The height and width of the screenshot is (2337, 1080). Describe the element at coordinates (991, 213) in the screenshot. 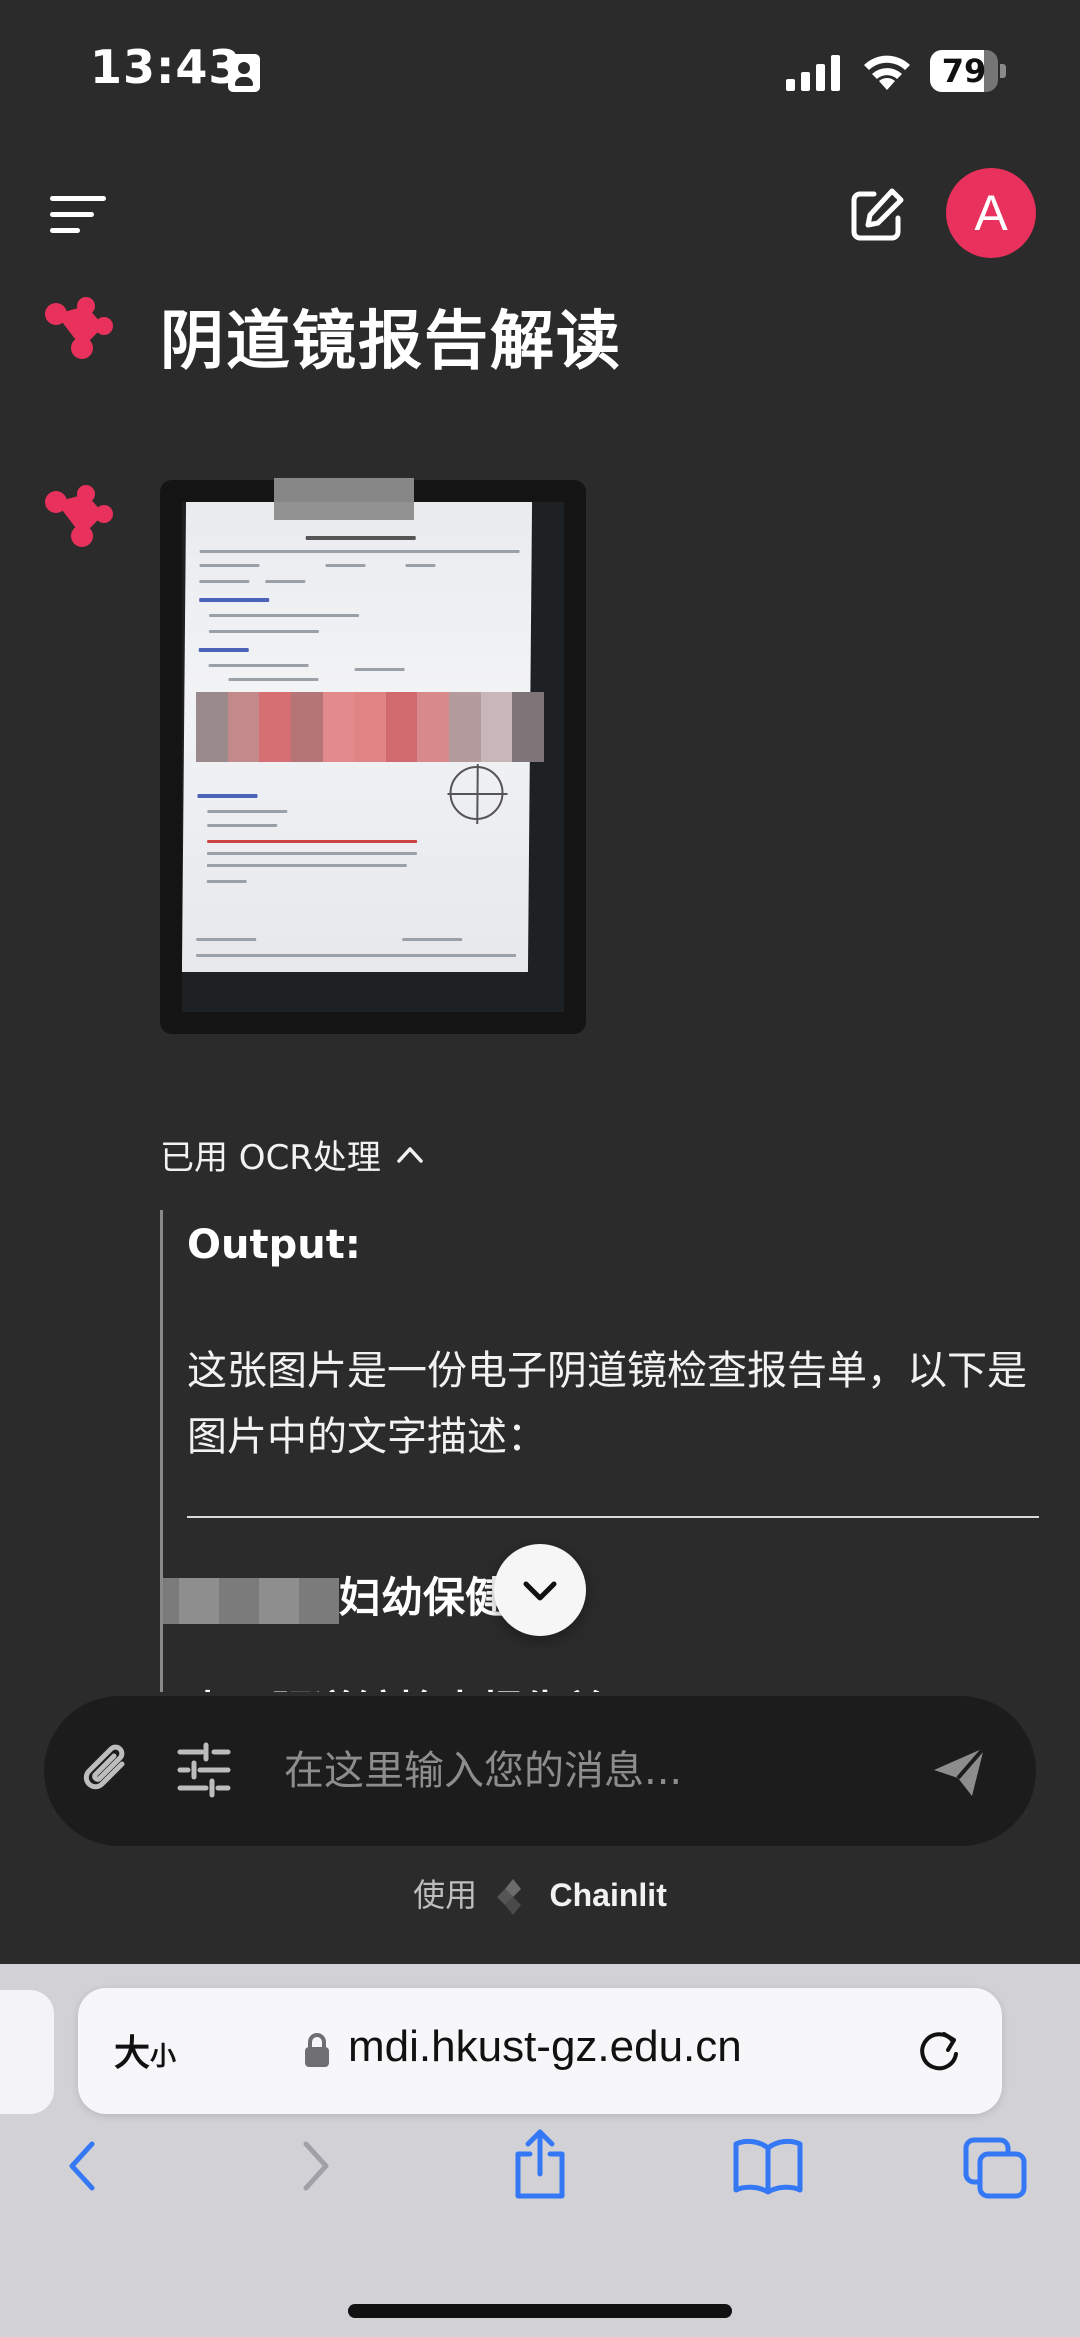

I see `user-avatar: A` at that location.